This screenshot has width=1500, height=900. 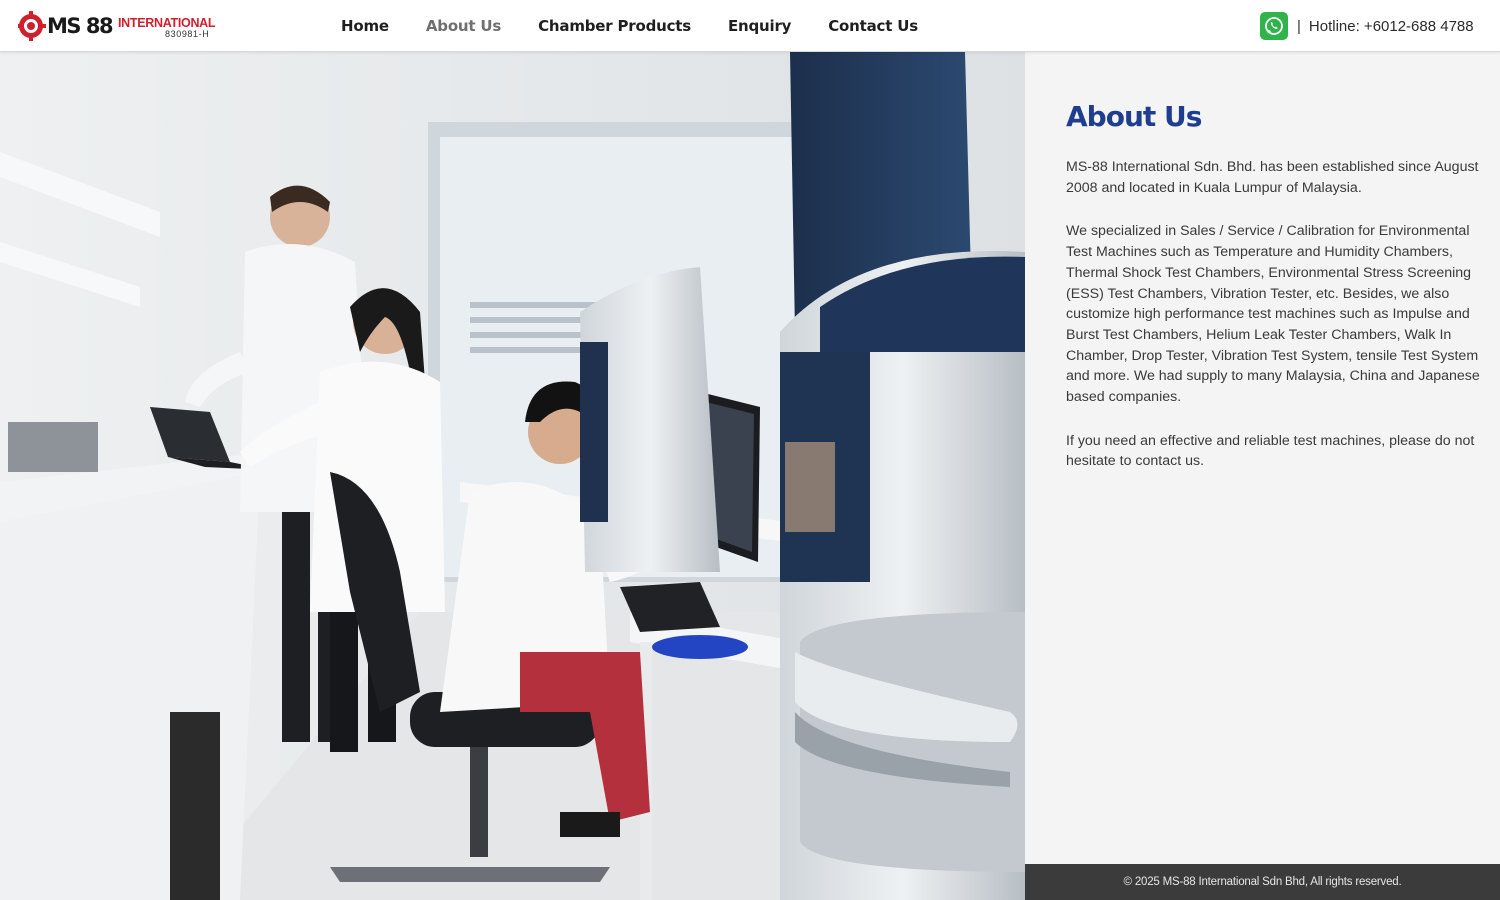 What do you see at coordinates (463, 26) in the screenshot?
I see `nav-about-us: About Us` at bounding box center [463, 26].